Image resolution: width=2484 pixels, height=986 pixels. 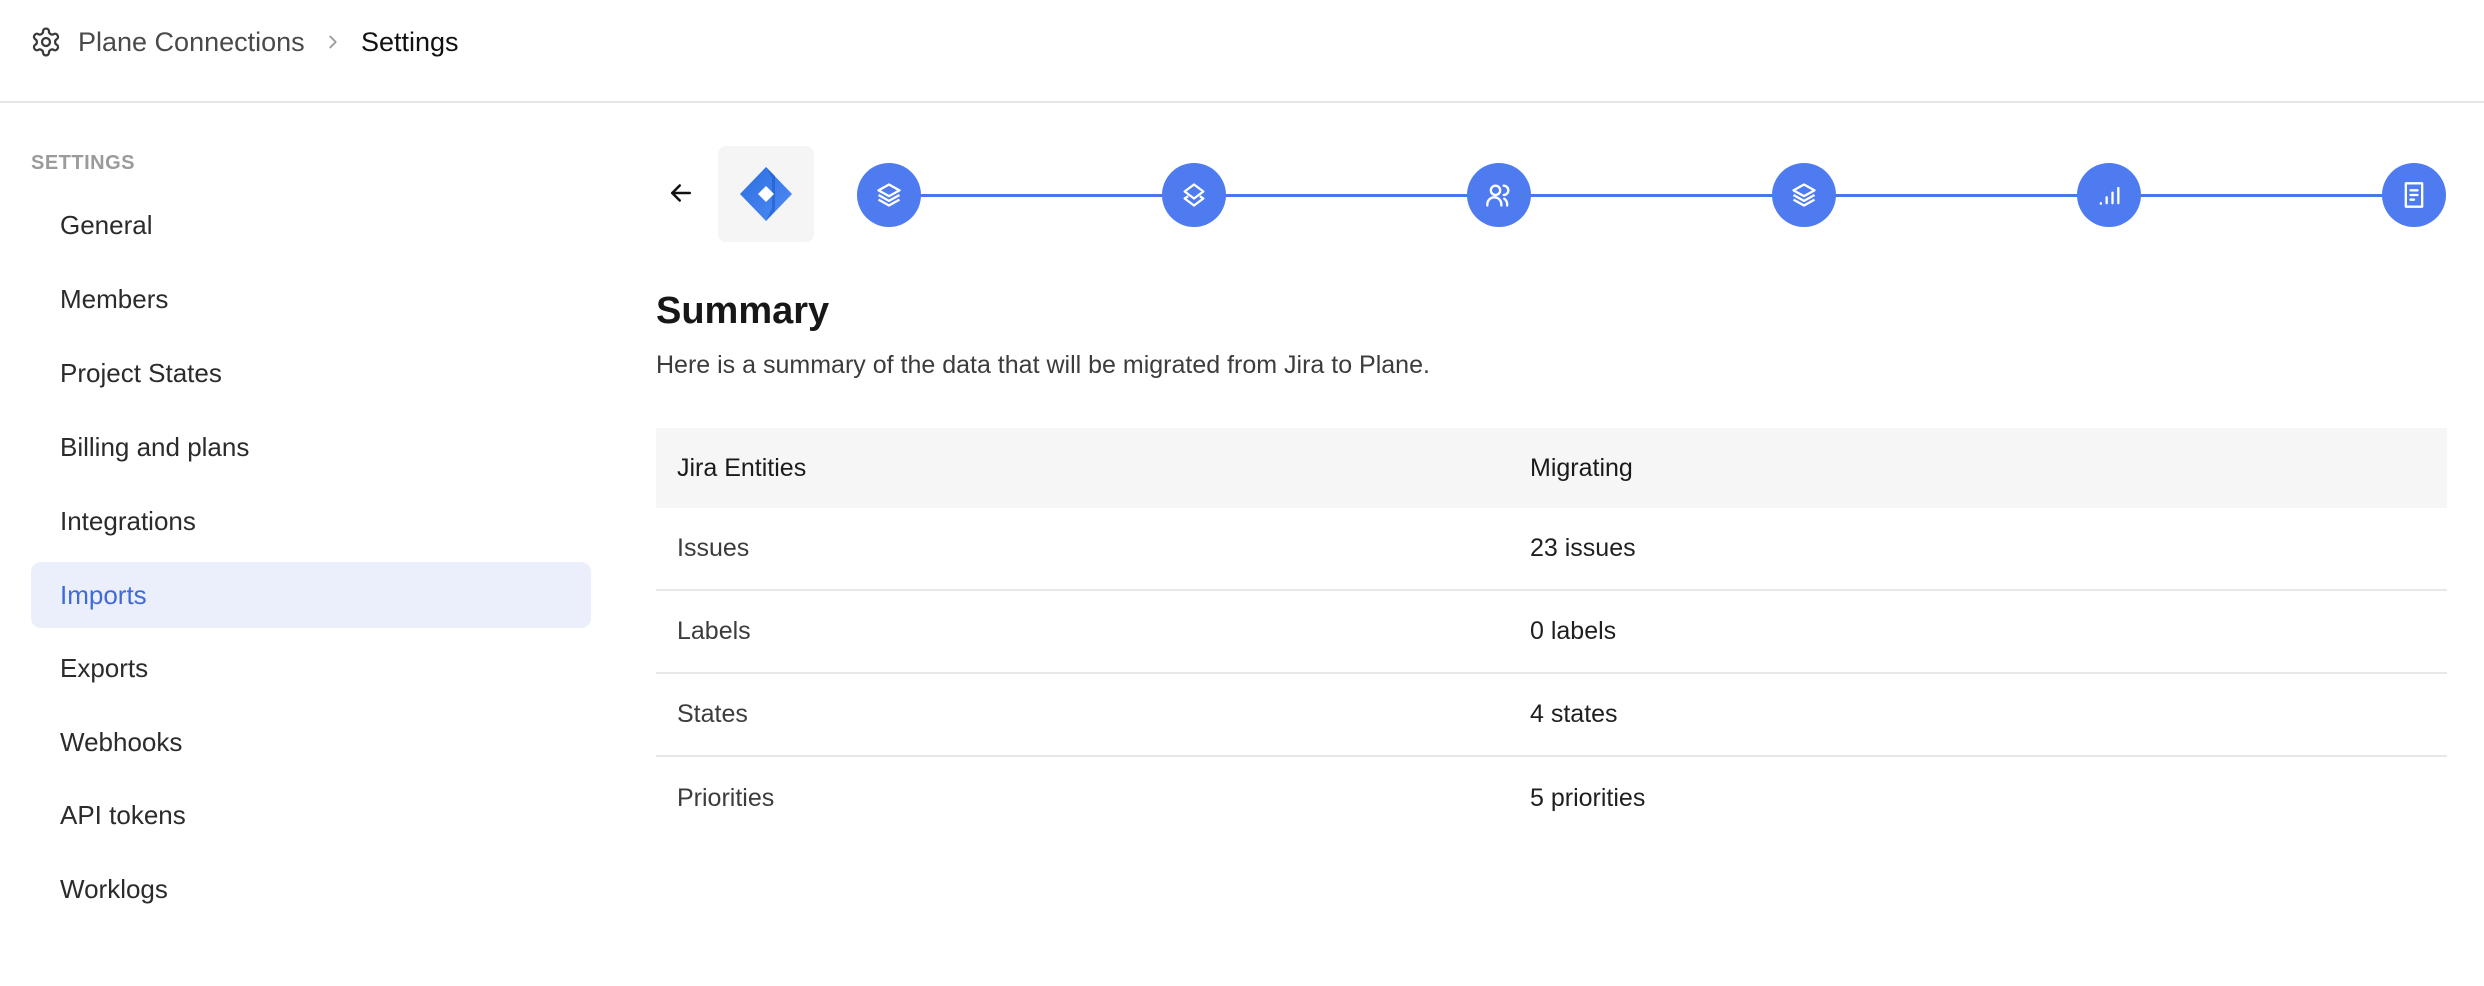 What do you see at coordinates (311, 668) in the screenshot?
I see `sidebar-item-exports: Exports` at bounding box center [311, 668].